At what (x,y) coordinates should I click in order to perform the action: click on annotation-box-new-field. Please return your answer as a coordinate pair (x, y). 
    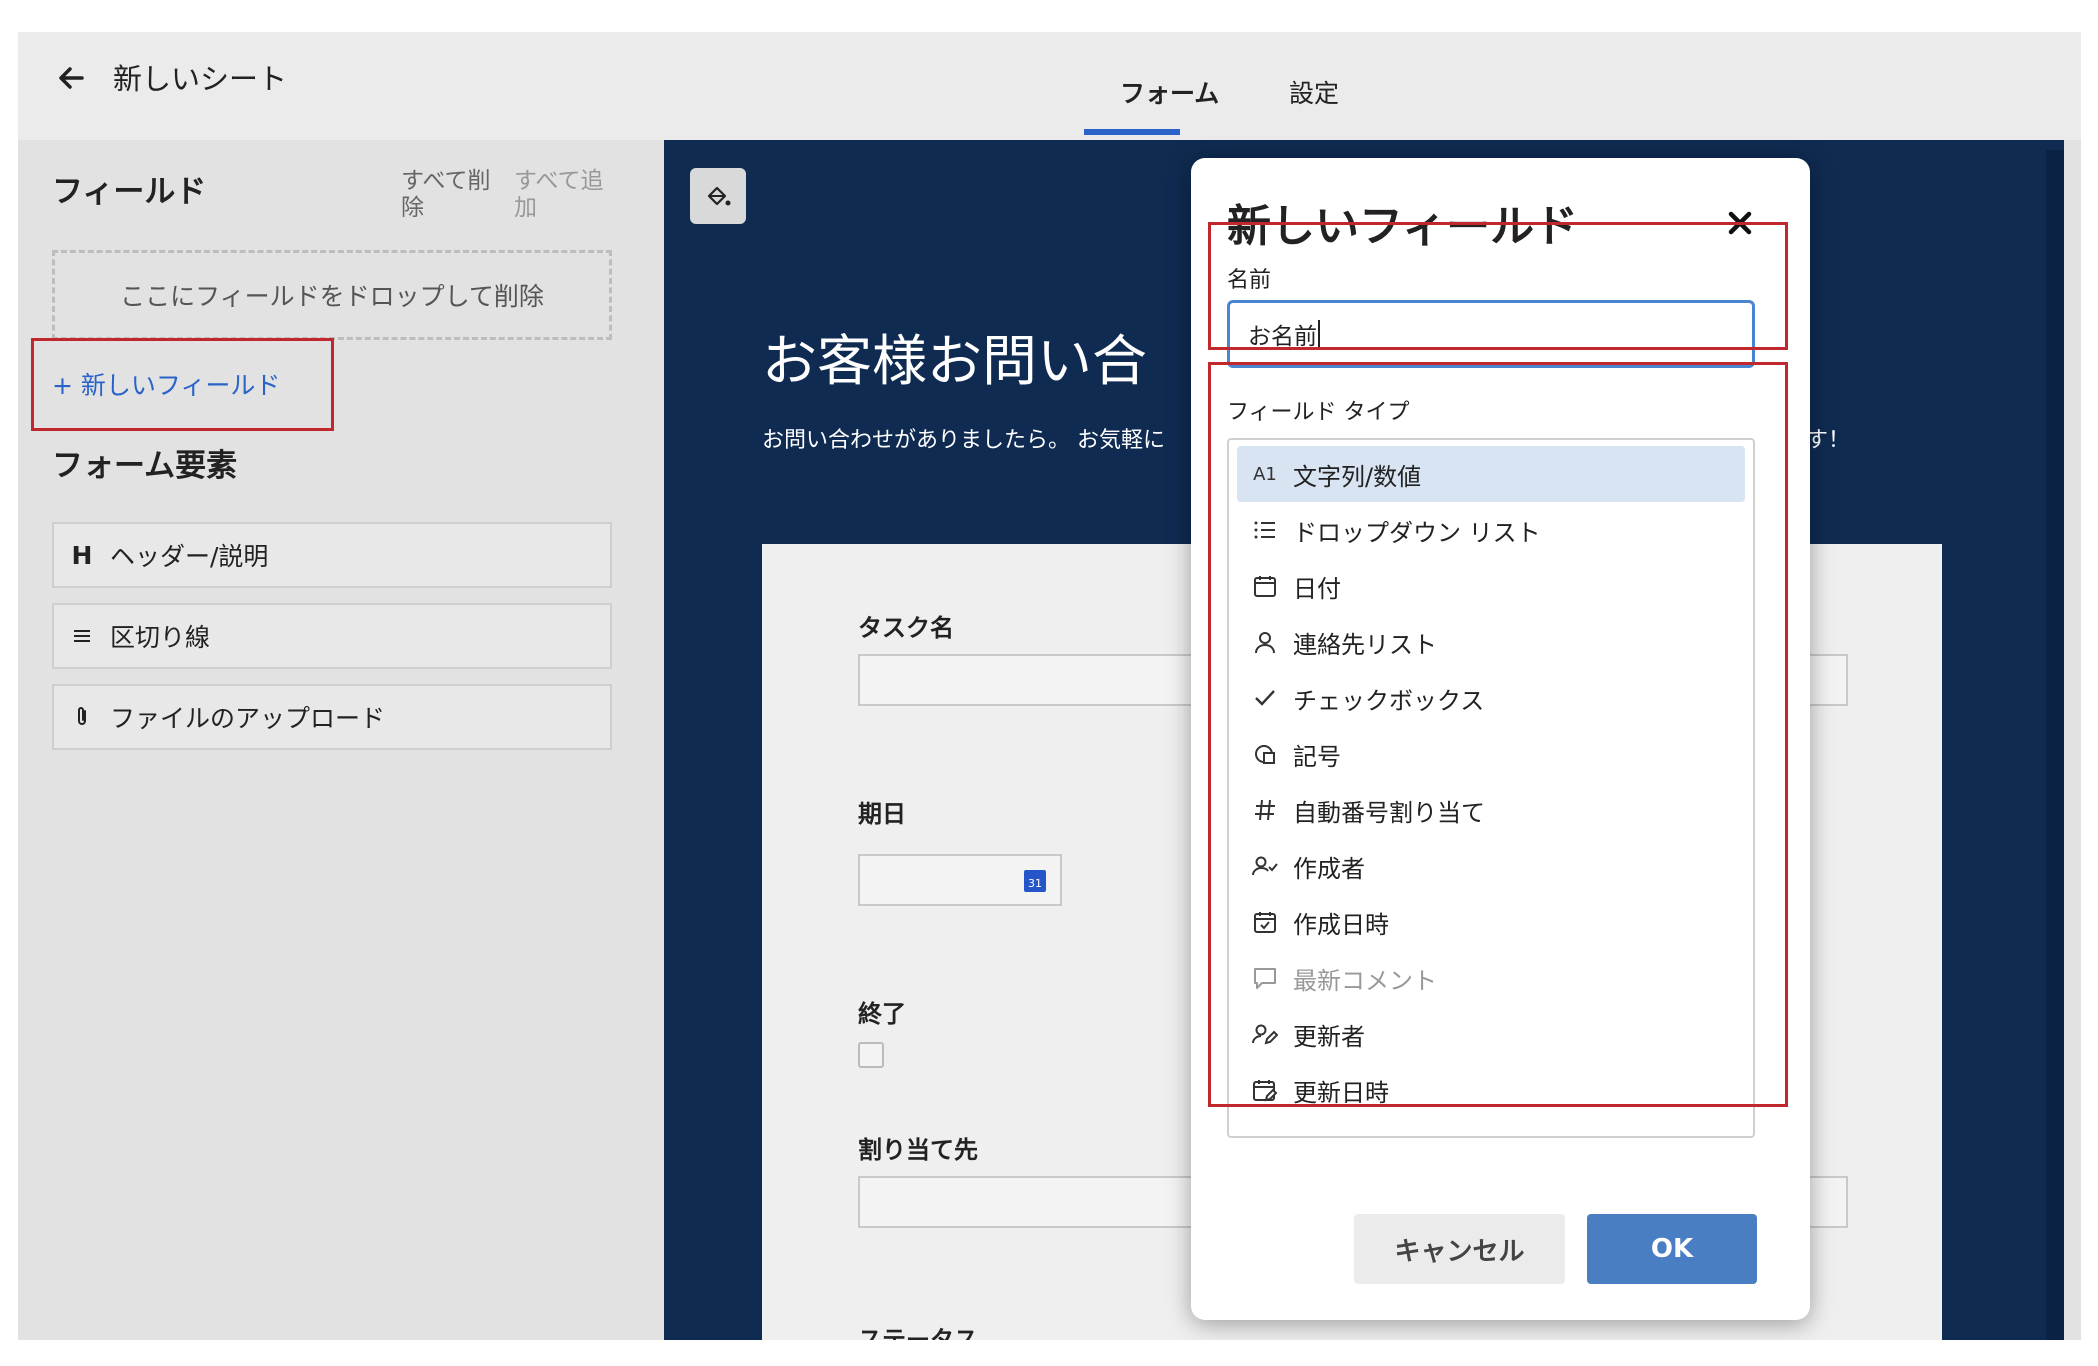
    Looking at the image, I should click on (182, 384).